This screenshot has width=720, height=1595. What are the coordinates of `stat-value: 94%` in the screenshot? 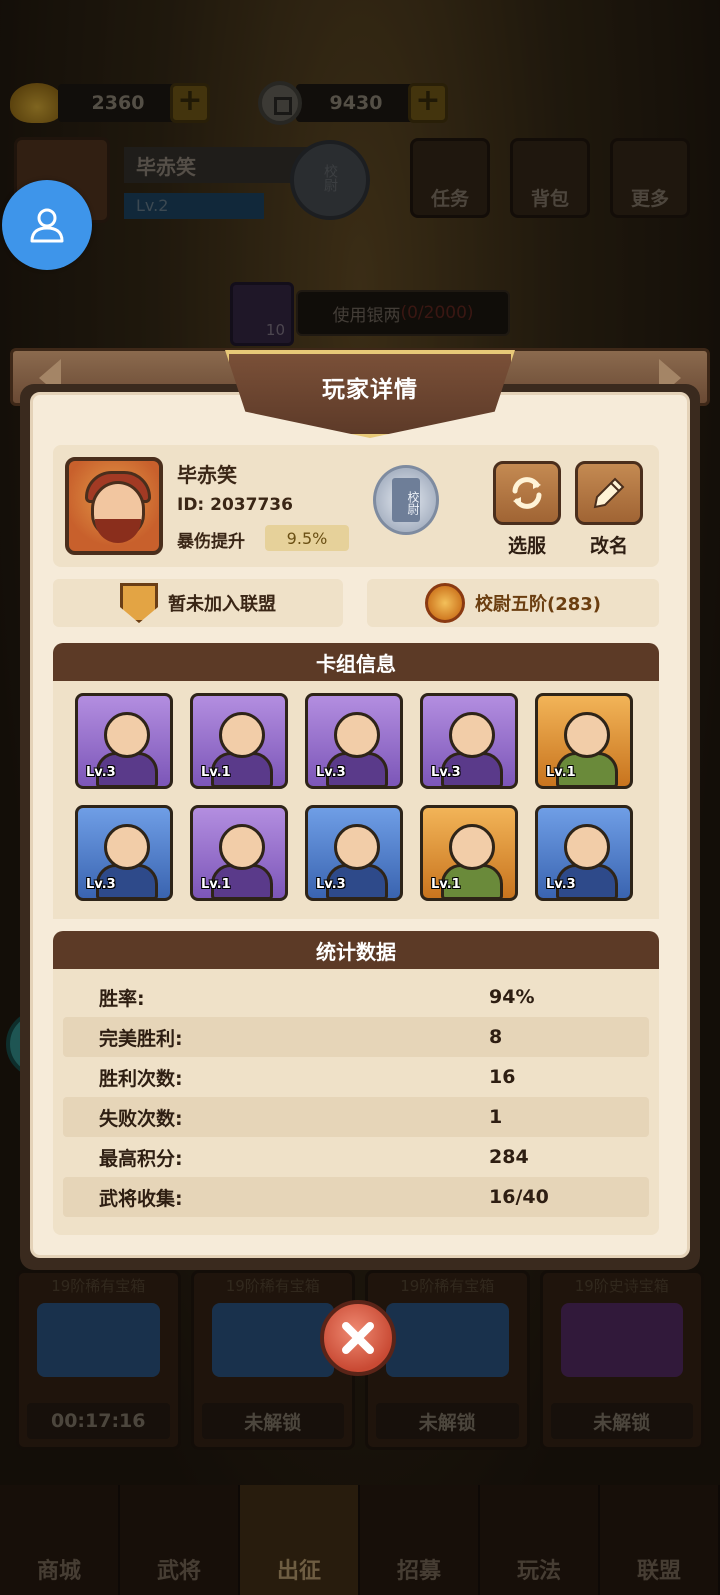 It's located at (512, 997).